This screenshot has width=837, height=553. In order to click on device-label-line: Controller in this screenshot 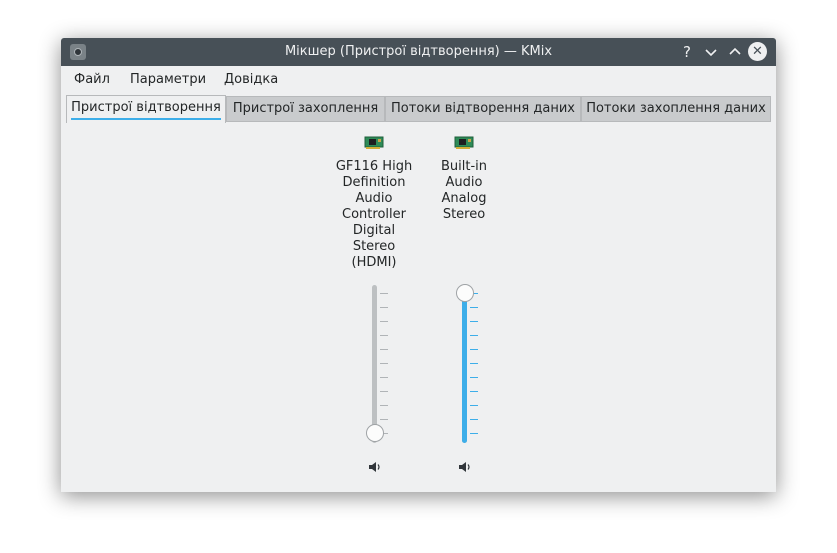, I will do `click(374, 214)`.